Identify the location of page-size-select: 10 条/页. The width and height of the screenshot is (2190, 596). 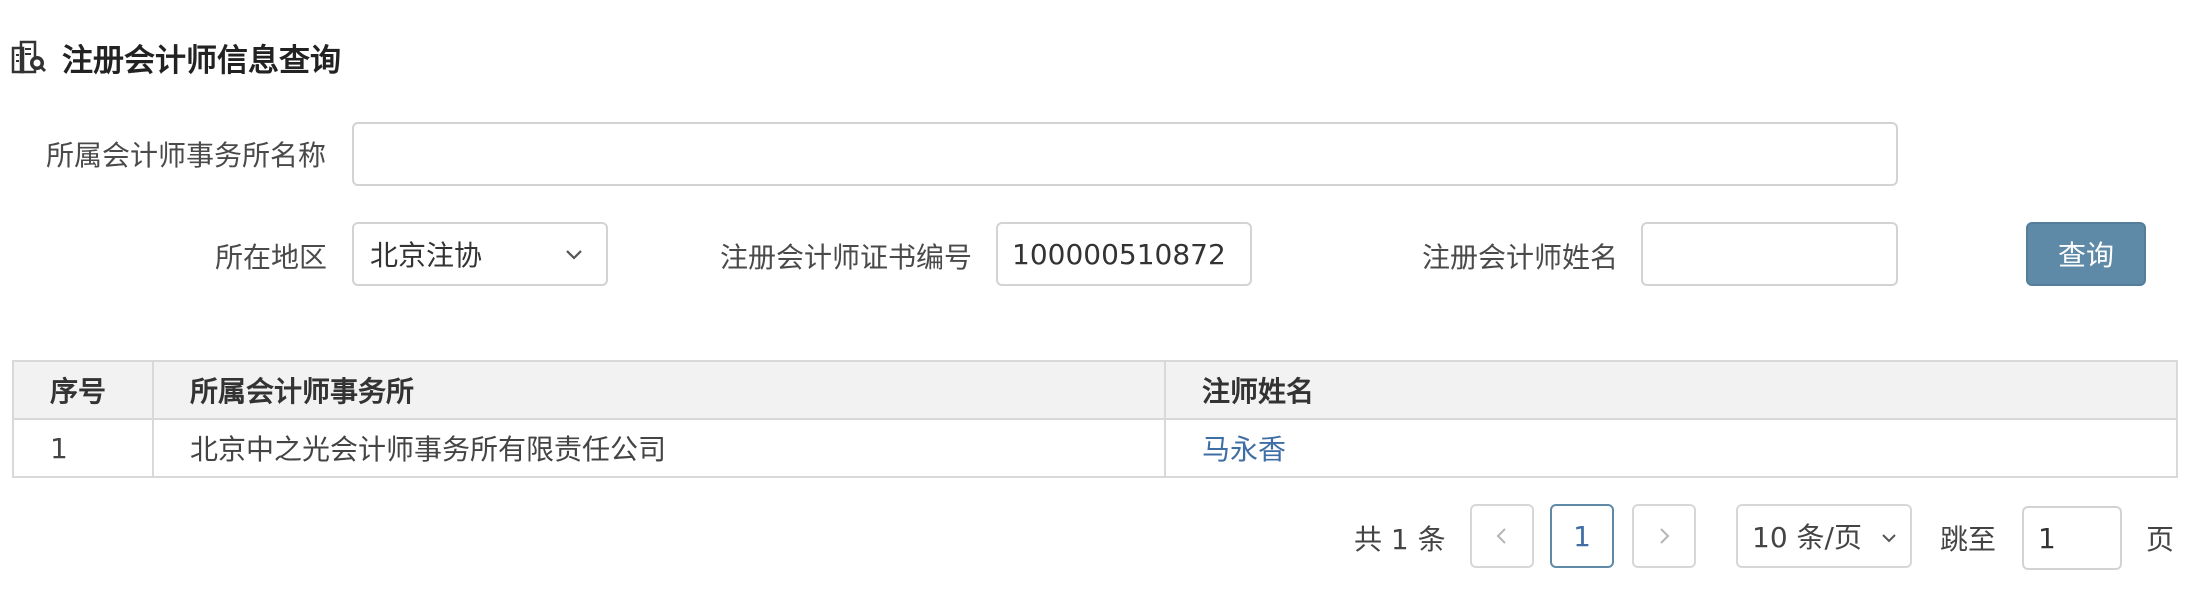
(1824, 536).